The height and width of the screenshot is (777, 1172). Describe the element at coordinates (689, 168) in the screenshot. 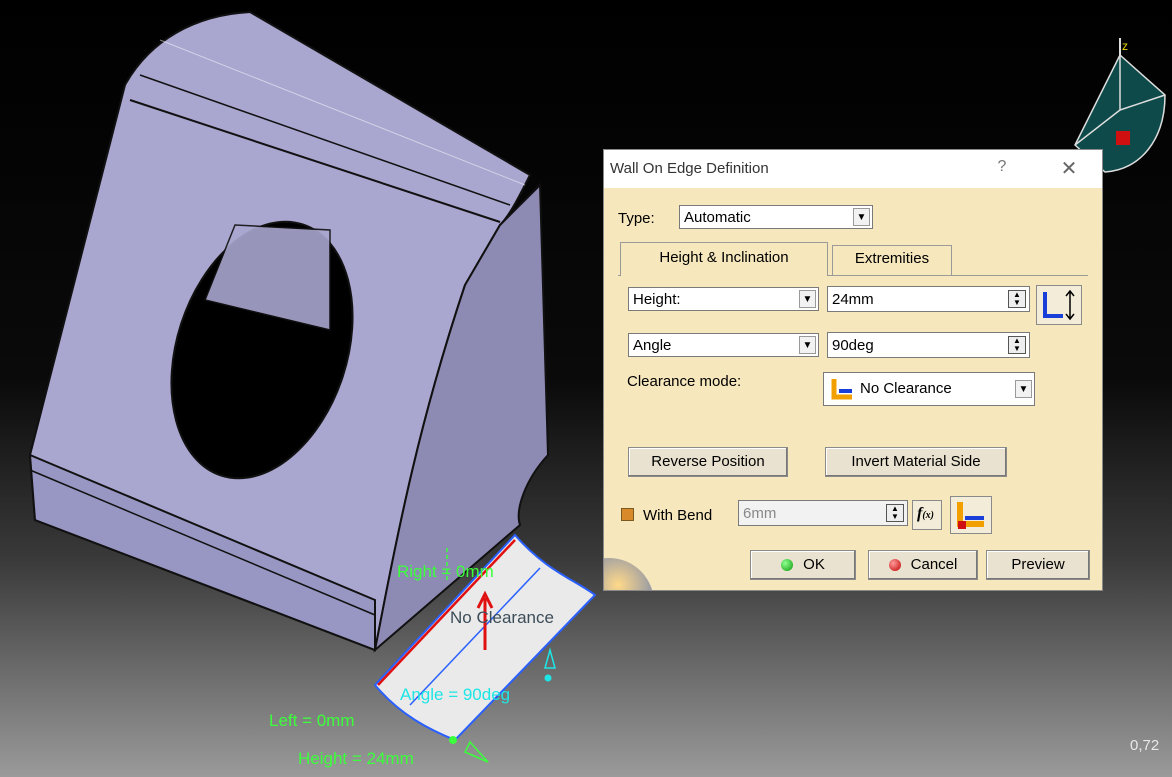

I see `dialog-title: Wall On Edge Definition` at that location.